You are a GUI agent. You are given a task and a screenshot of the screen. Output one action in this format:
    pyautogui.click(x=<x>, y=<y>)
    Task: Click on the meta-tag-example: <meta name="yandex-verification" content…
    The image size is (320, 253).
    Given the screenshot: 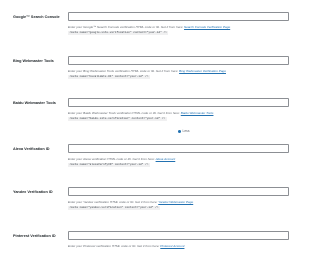 What is the action you would take?
    pyautogui.click(x=114, y=207)
    